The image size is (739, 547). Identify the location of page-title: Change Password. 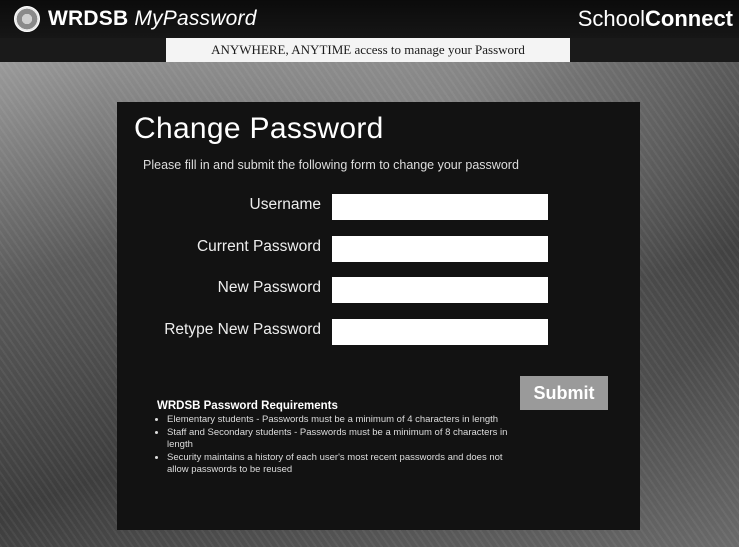
(259, 128).